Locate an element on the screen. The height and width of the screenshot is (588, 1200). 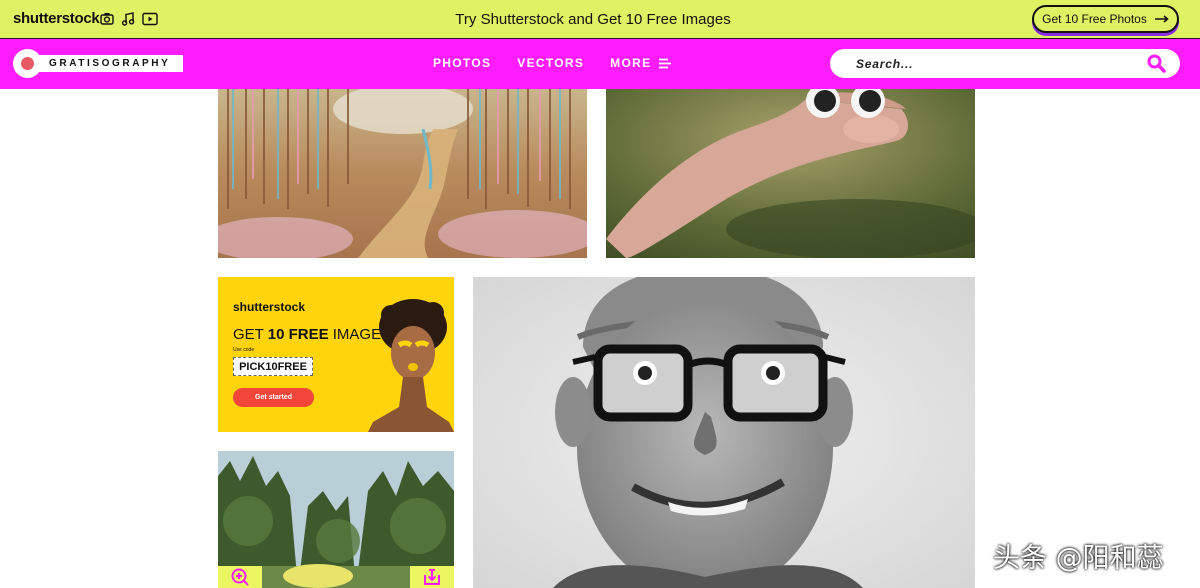
ad-get-started-button: Get started is located at coordinates (273, 397).